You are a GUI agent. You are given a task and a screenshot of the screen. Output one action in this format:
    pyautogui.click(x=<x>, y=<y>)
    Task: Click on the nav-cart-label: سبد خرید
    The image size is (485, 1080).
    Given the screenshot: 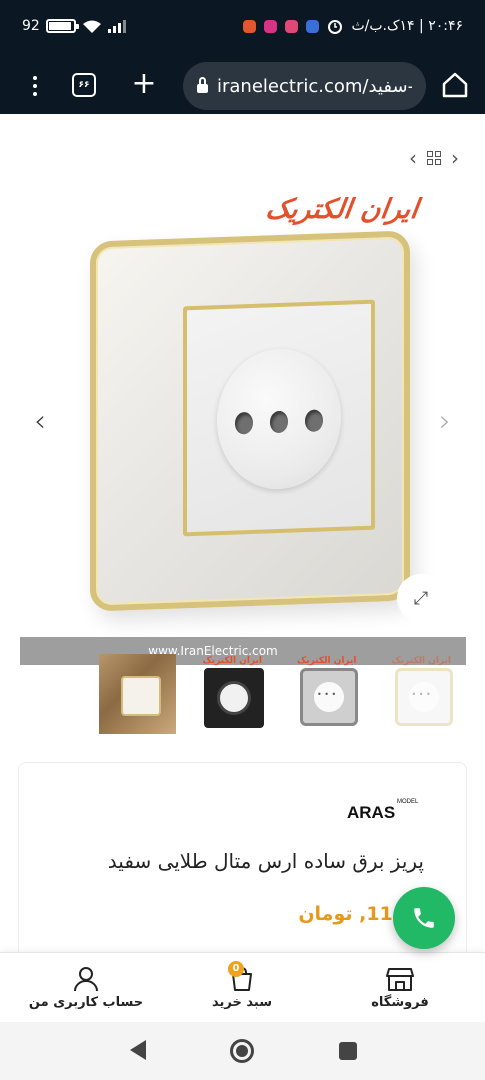 What is the action you would take?
    pyautogui.click(x=242, y=1002)
    